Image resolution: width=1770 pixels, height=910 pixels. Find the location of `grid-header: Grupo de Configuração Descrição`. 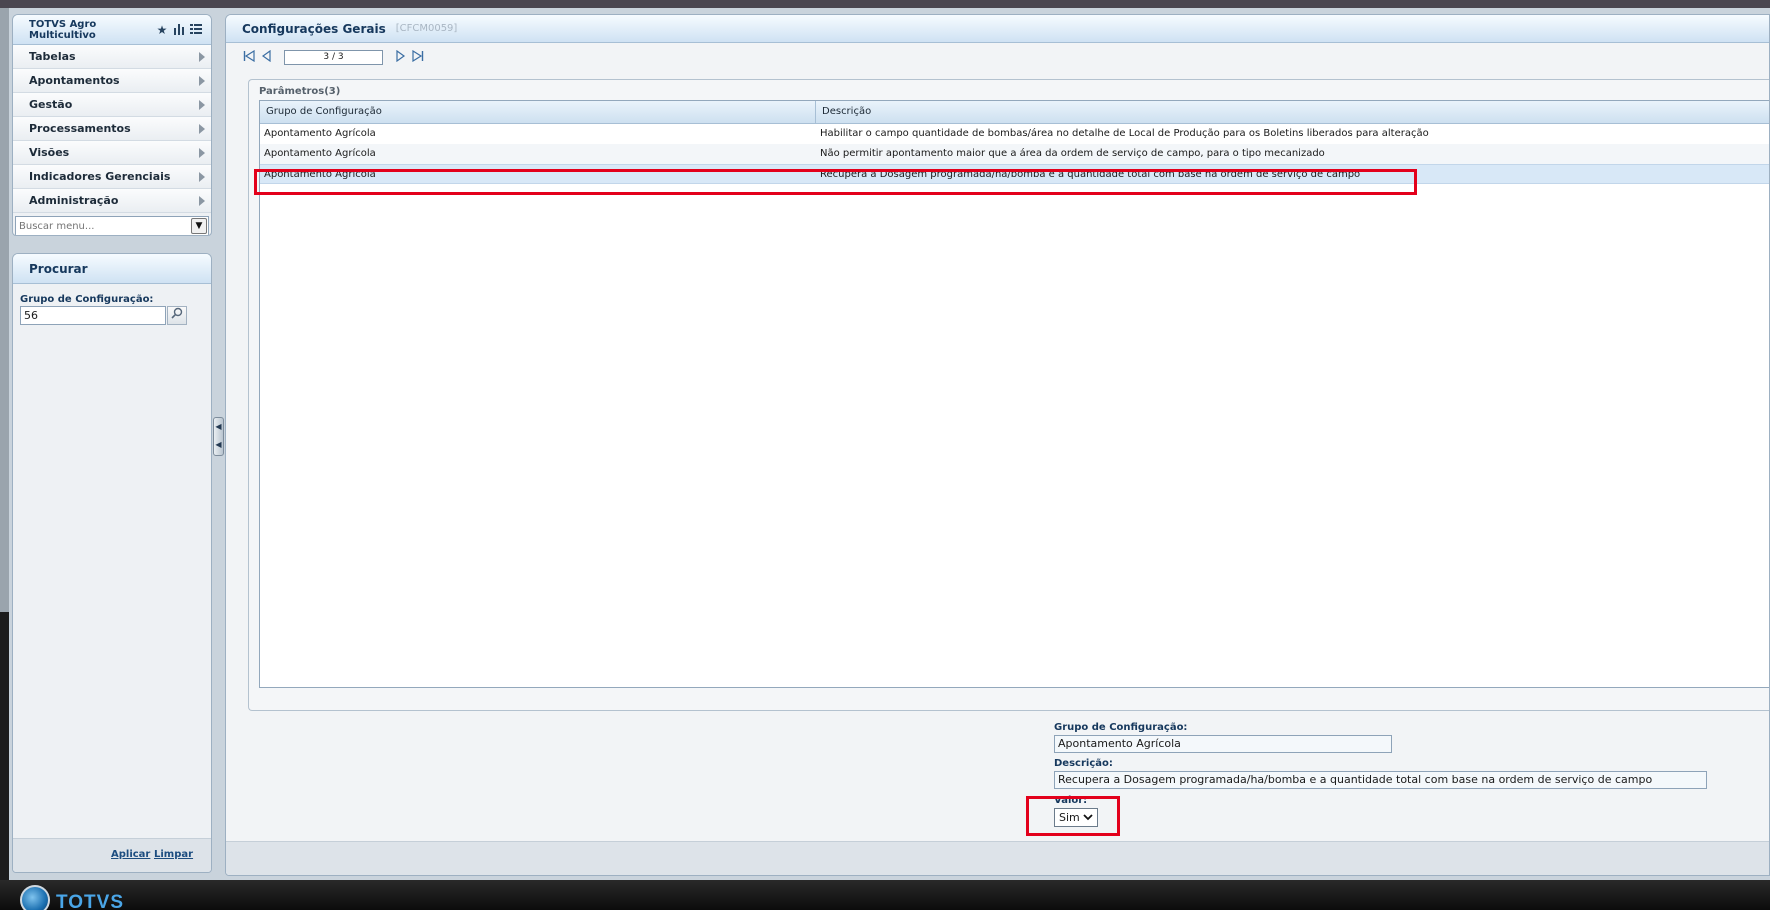

grid-header: Grupo de Configuração Descrição is located at coordinates (1014, 112).